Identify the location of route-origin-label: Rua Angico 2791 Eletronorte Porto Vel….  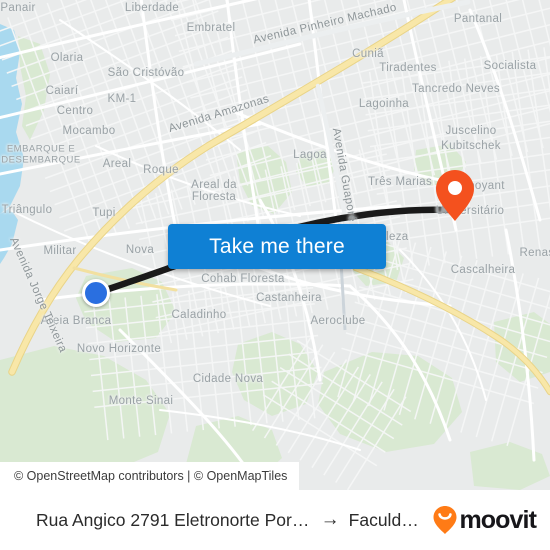
(174, 519).